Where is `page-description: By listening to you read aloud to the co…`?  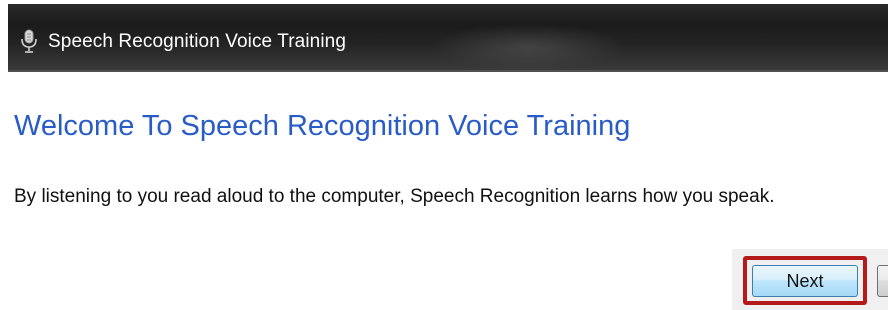
page-description: By listening to you read aloud to the co… is located at coordinates (394, 196).